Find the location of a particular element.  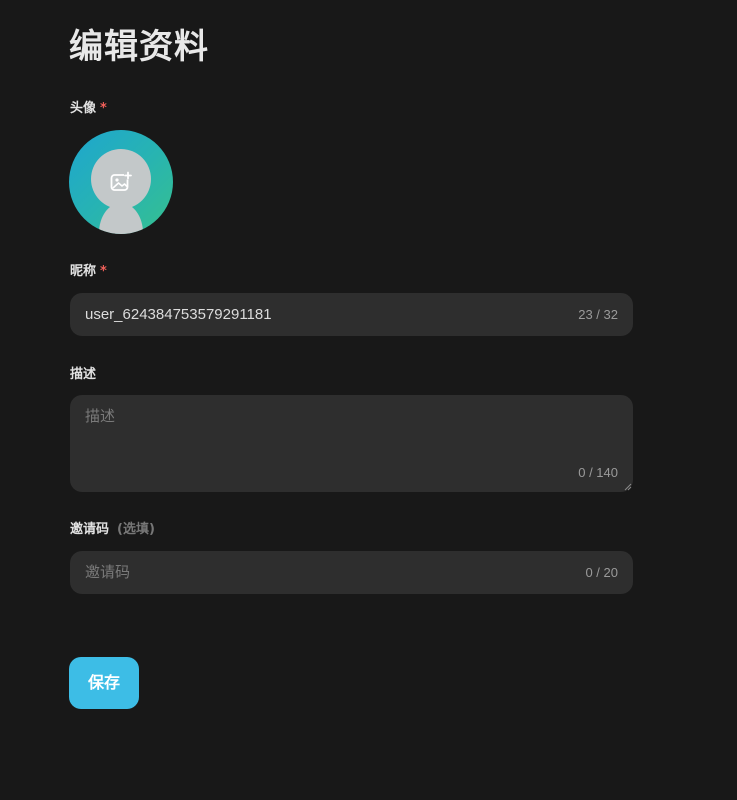

optional-note: (选填) is located at coordinates (136, 529).